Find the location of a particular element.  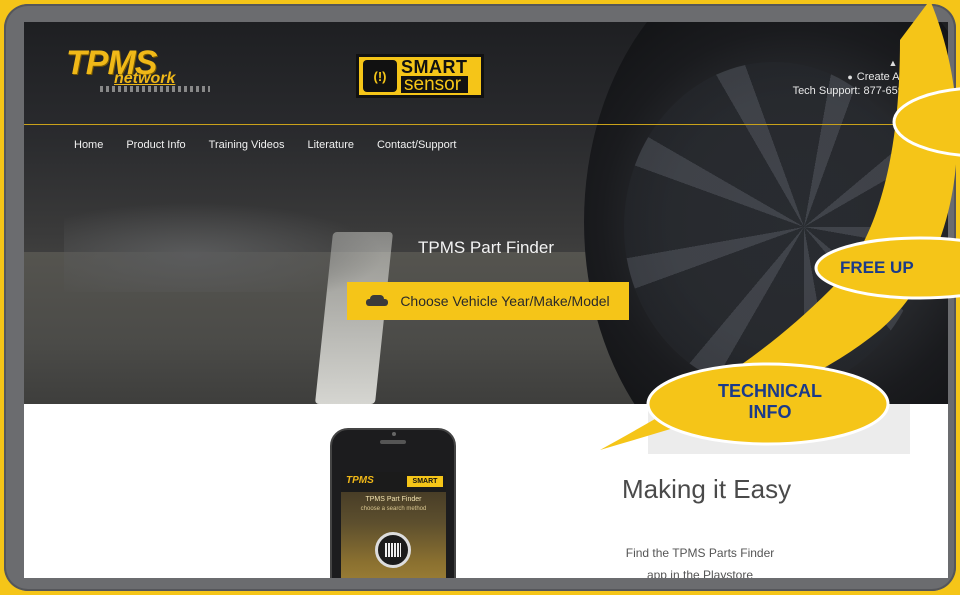

smart-sensor-logo: (!) SMART sensor is located at coordinates (420, 76).